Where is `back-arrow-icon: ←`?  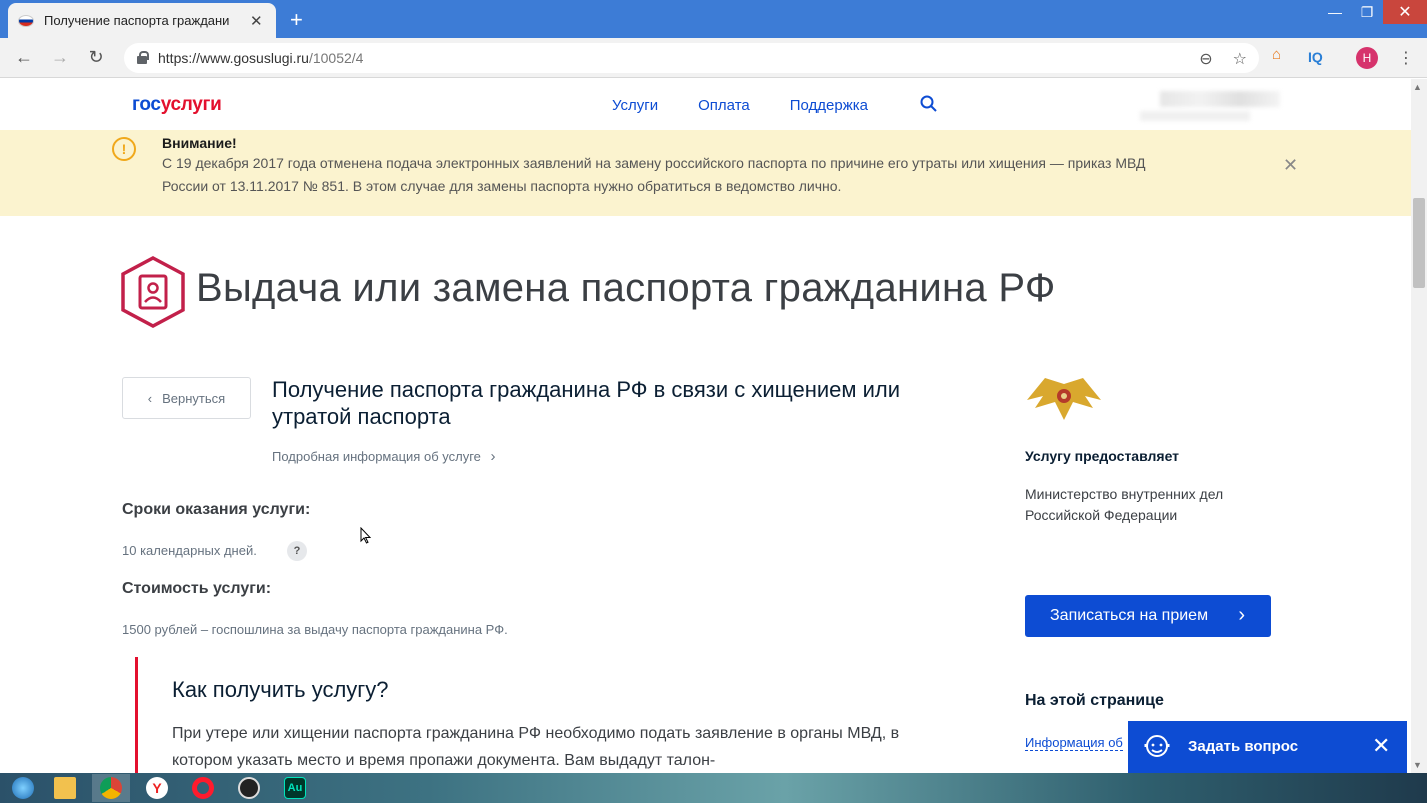 back-arrow-icon: ← is located at coordinates (24, 57).